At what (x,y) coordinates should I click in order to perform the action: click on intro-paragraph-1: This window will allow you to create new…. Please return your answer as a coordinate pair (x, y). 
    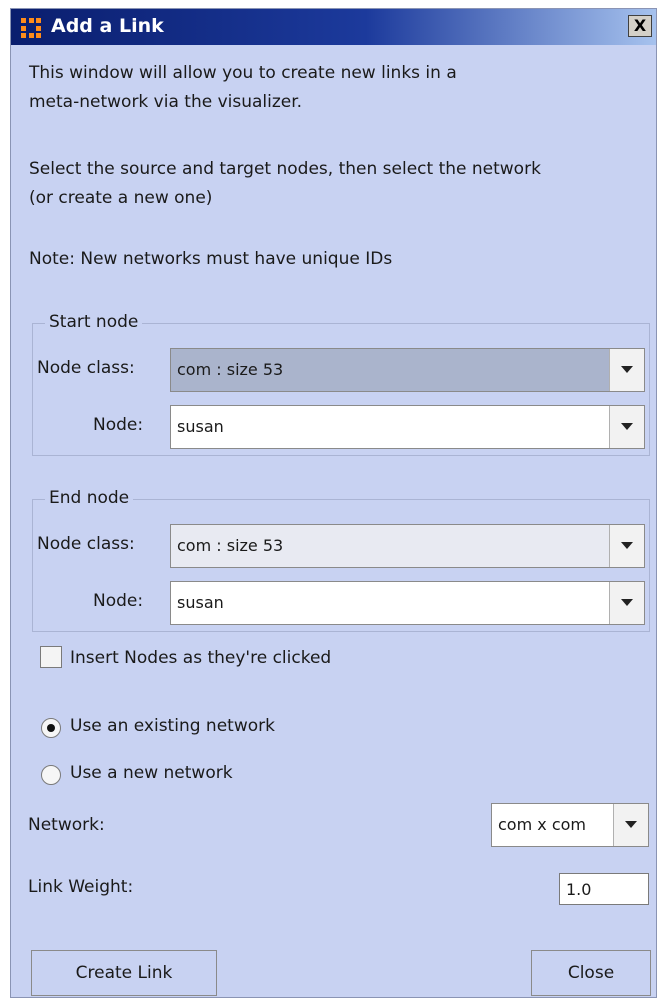
    Looking at the image, I should click on (339, 88).